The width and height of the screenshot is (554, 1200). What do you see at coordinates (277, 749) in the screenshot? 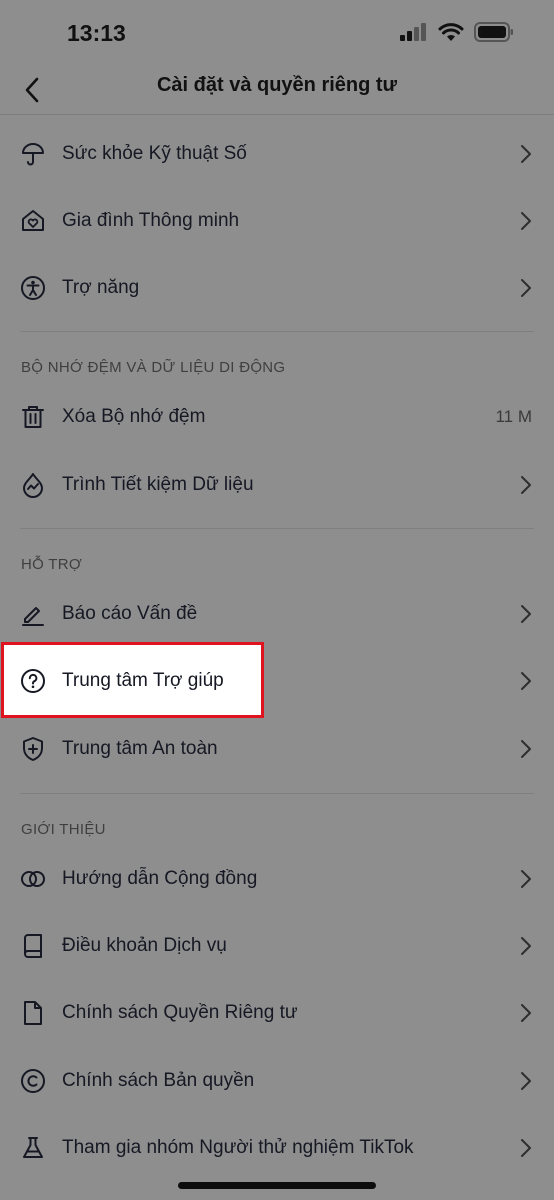
I see `settings-row-safety-center: Trung tâm An toàn` at bounding box center [277, 749].